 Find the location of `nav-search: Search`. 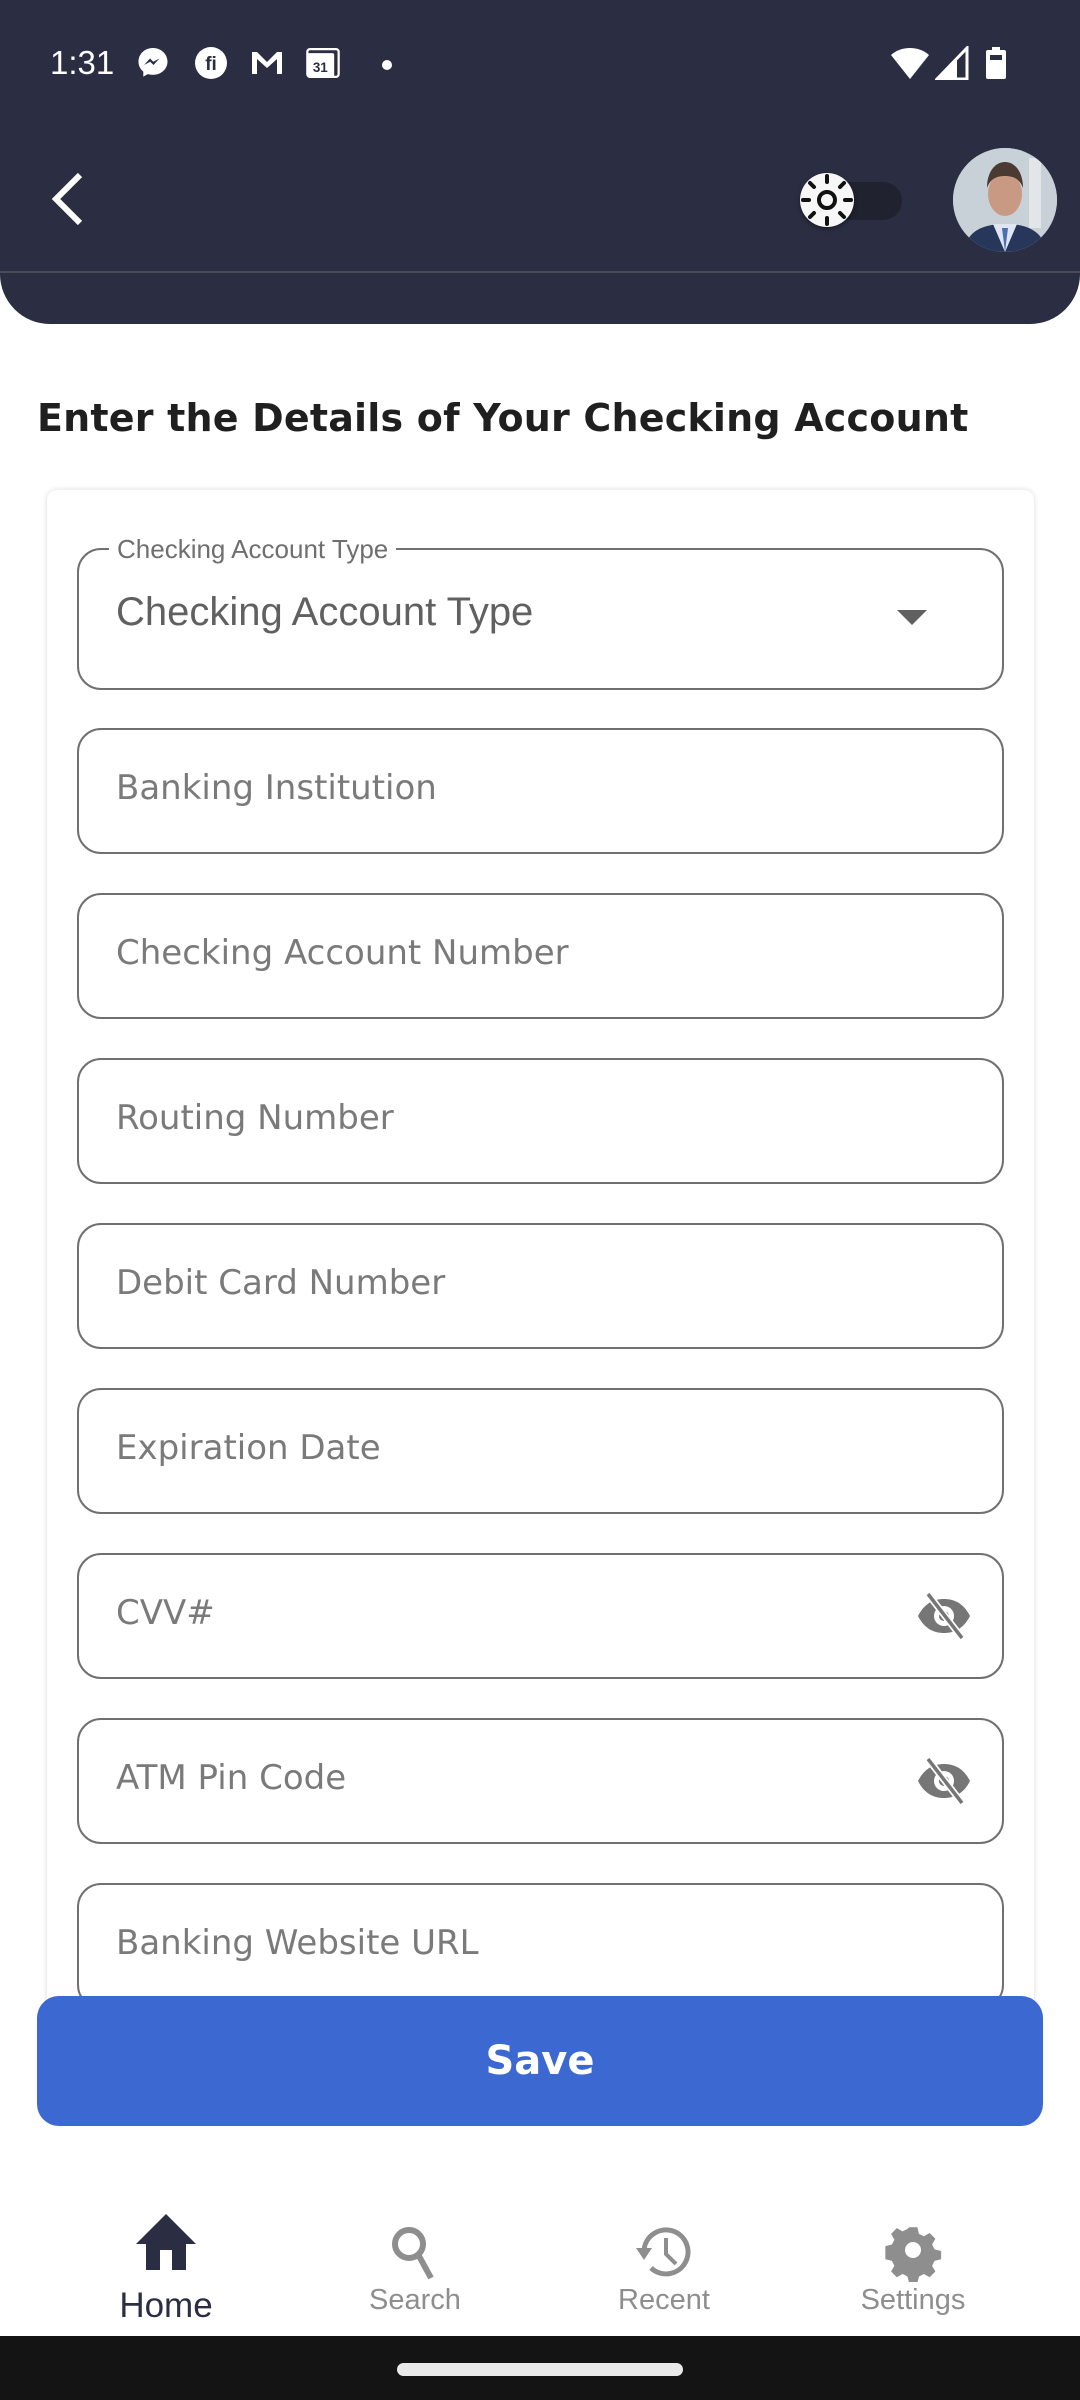

nav-search: Search is located at coordinates (415, 2243).